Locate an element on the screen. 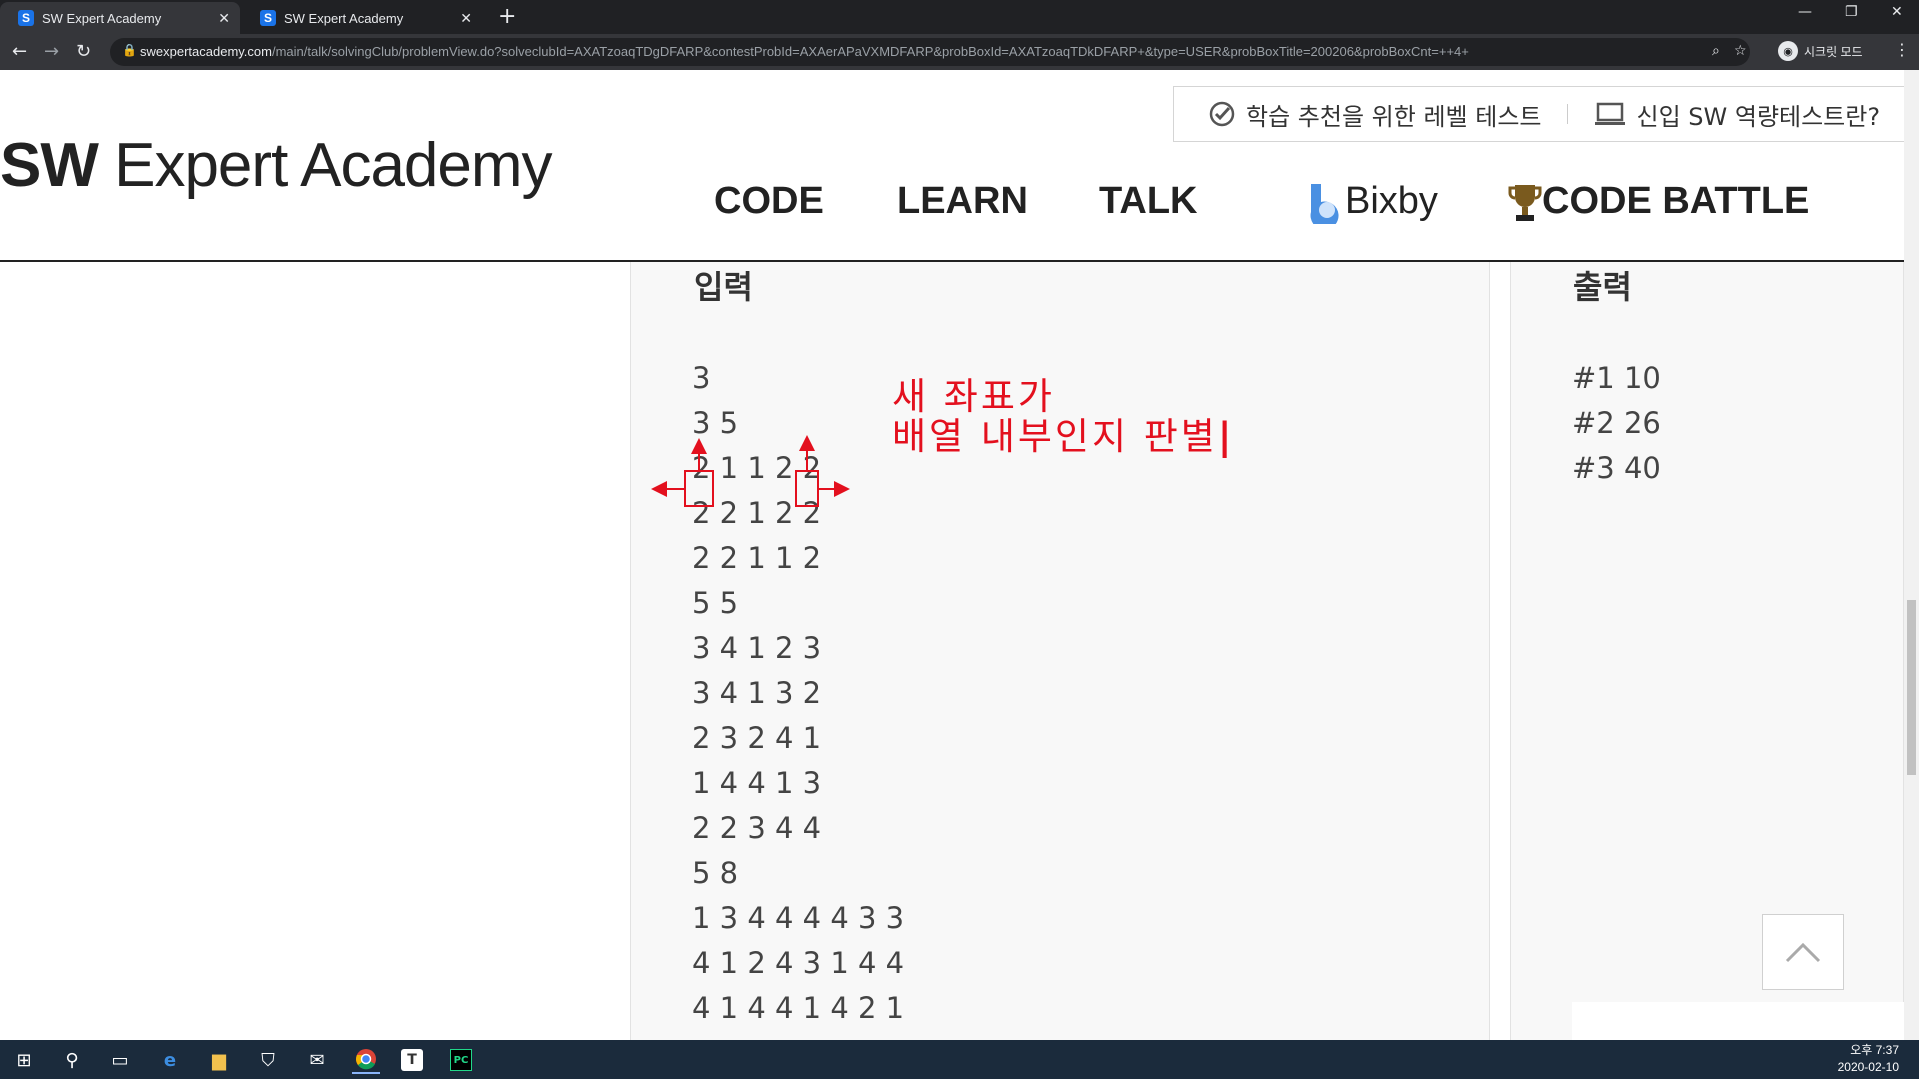  taskbar: ⊞ ⚲ ▭ e ▆ ⛉ ✉ T PC 오후 7:37 2020-02-10 is located at coordinates (959, 1059).